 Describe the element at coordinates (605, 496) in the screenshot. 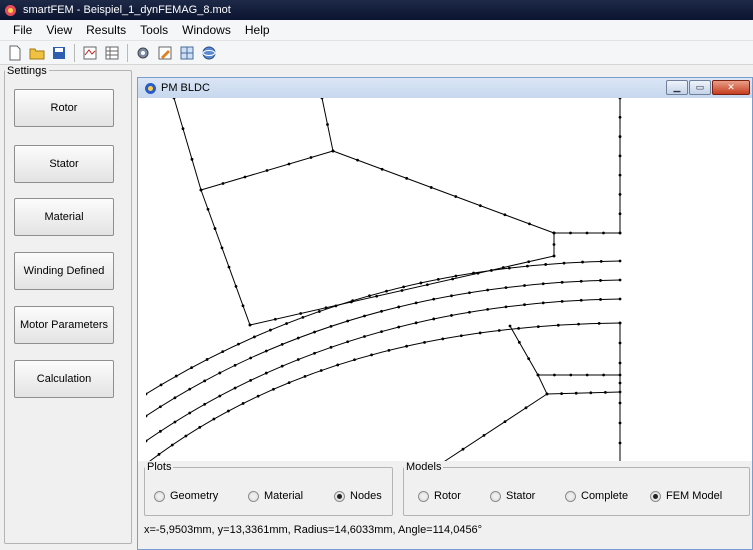

I see `radio-label: Complete` at that location.